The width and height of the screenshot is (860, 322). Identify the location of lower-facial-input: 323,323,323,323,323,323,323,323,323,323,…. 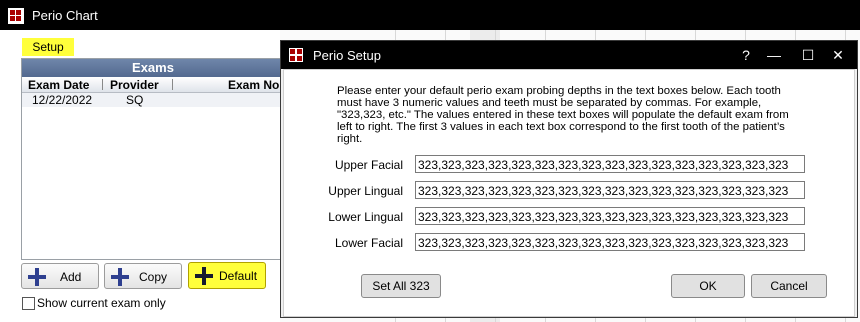
(610, 242).